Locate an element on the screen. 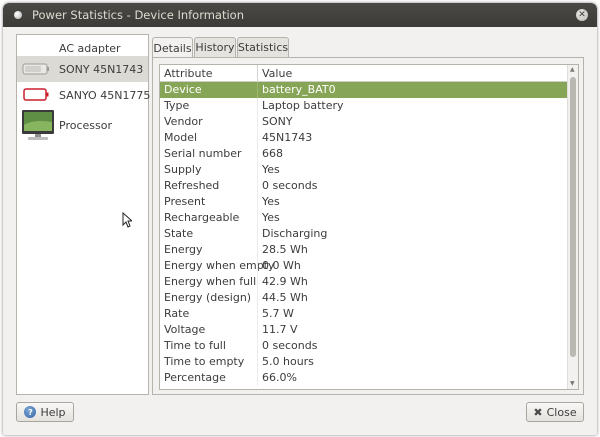  attribute-cell: Time to empty is located at coordinates (204, 361).